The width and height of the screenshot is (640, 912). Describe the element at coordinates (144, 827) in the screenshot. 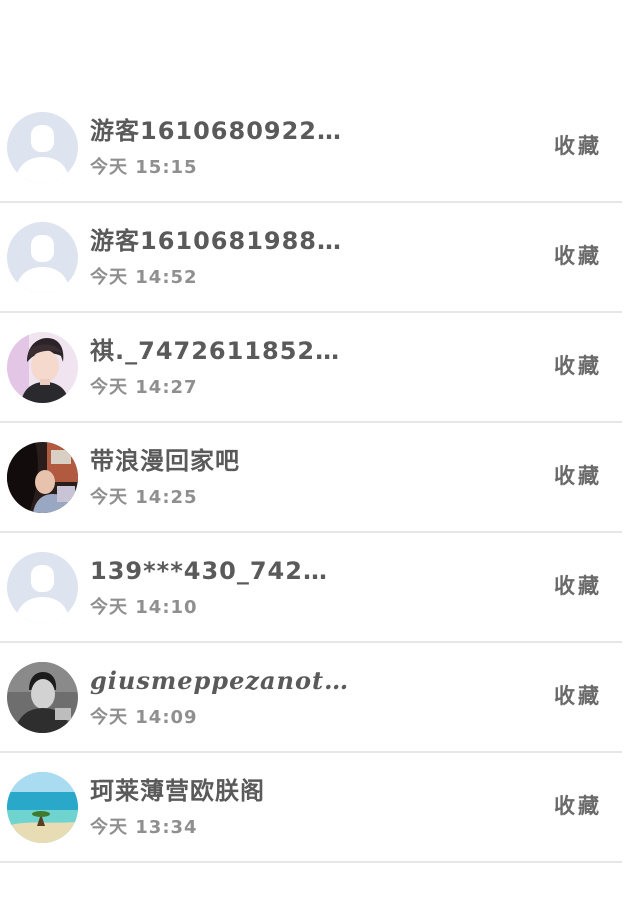

I see `visit-time: 今天 13:34` at that location.